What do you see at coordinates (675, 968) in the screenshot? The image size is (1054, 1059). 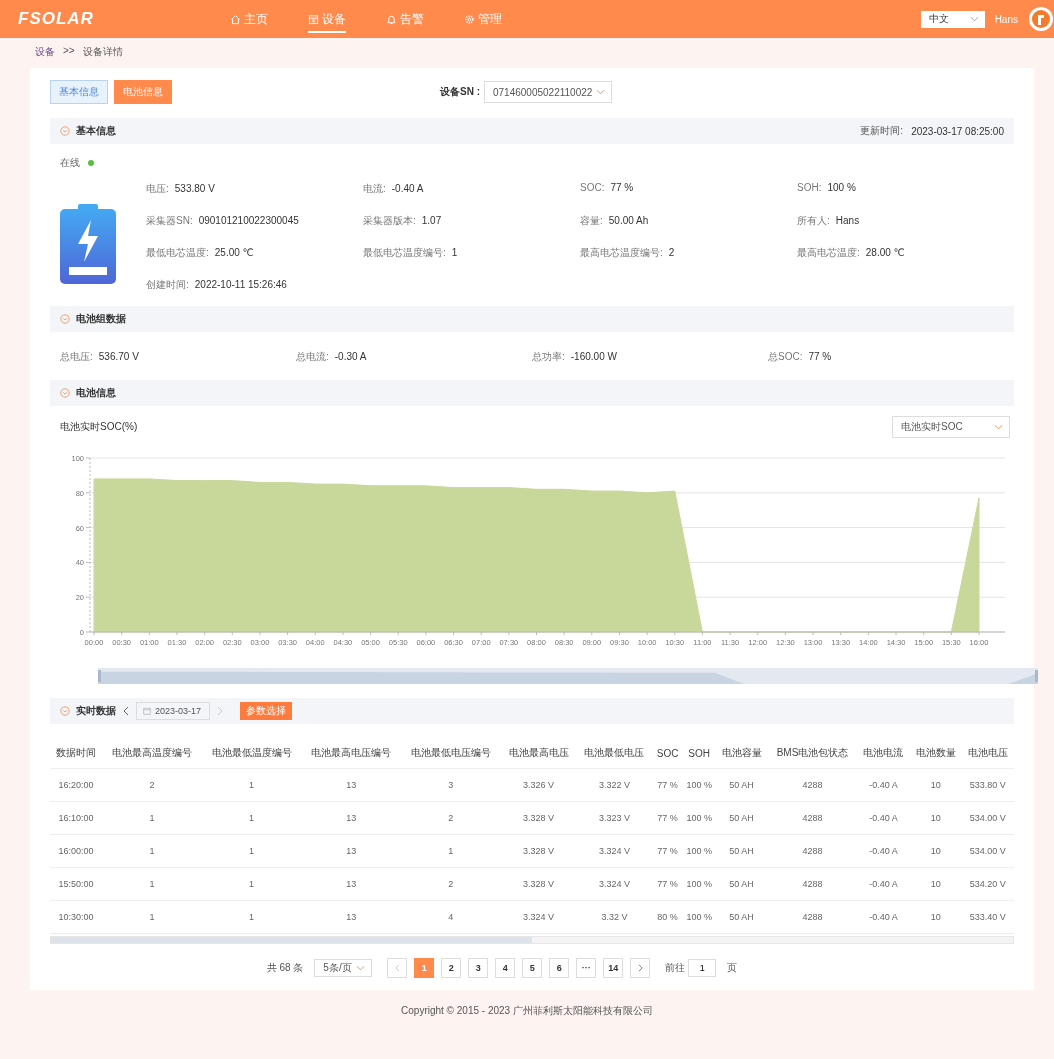 I see `goto-label: 前往` at bounding box center [675, 968].